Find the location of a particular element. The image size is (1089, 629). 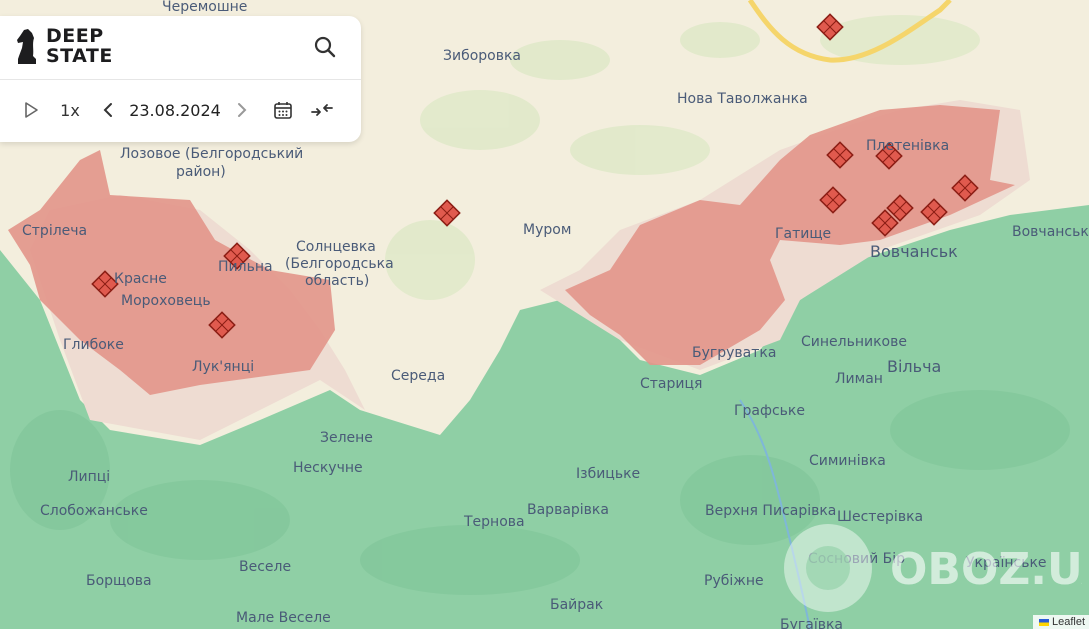

place-label: Липці is located at coordinates (89, 477).